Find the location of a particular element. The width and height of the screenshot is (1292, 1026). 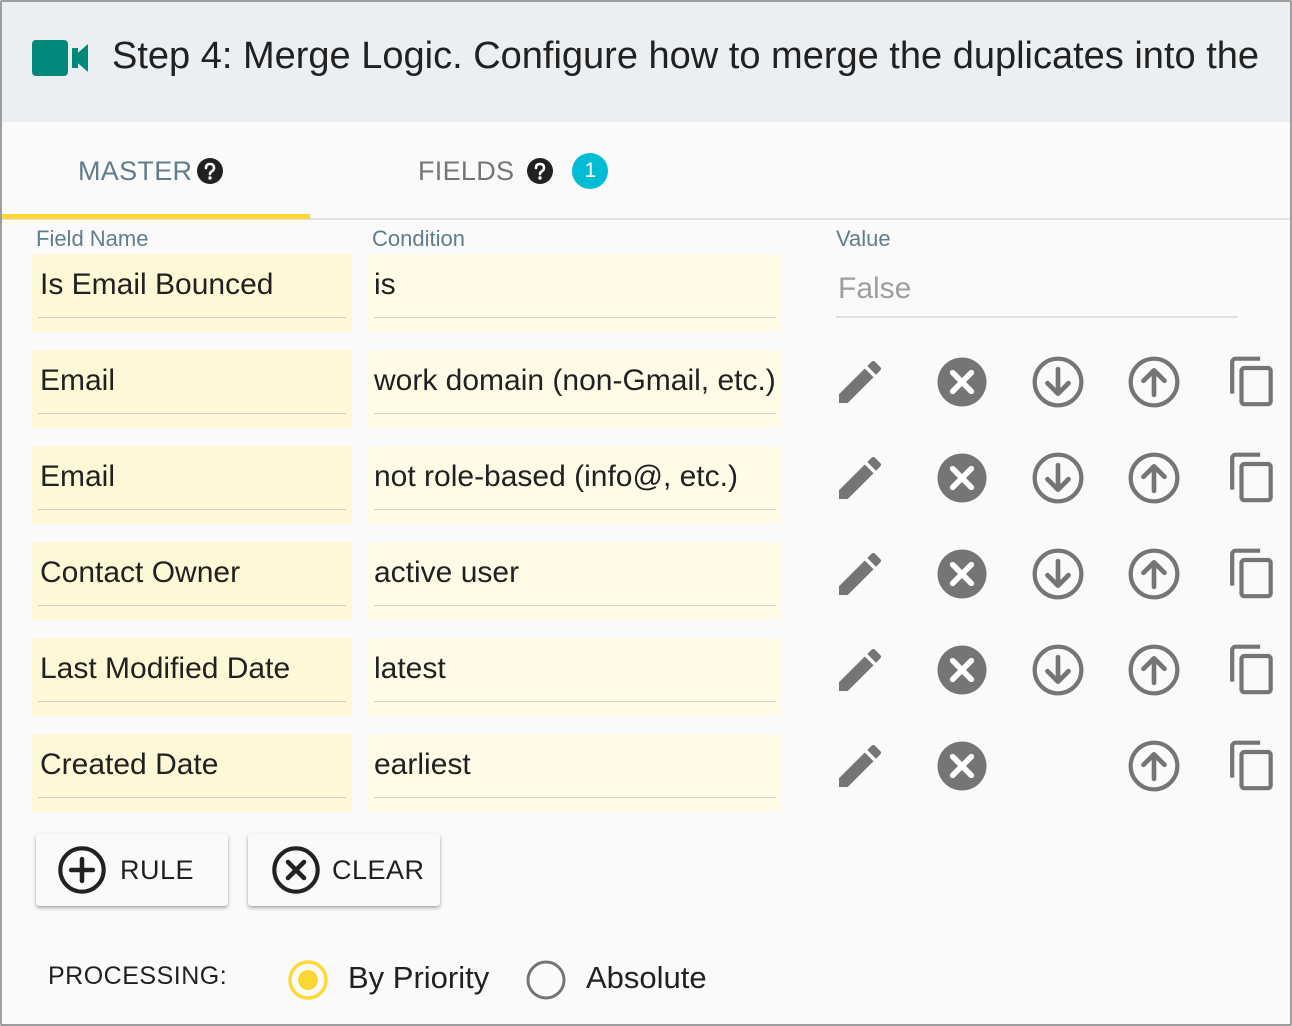

add-rule-button: RULE is located at coordinates (132, 870).